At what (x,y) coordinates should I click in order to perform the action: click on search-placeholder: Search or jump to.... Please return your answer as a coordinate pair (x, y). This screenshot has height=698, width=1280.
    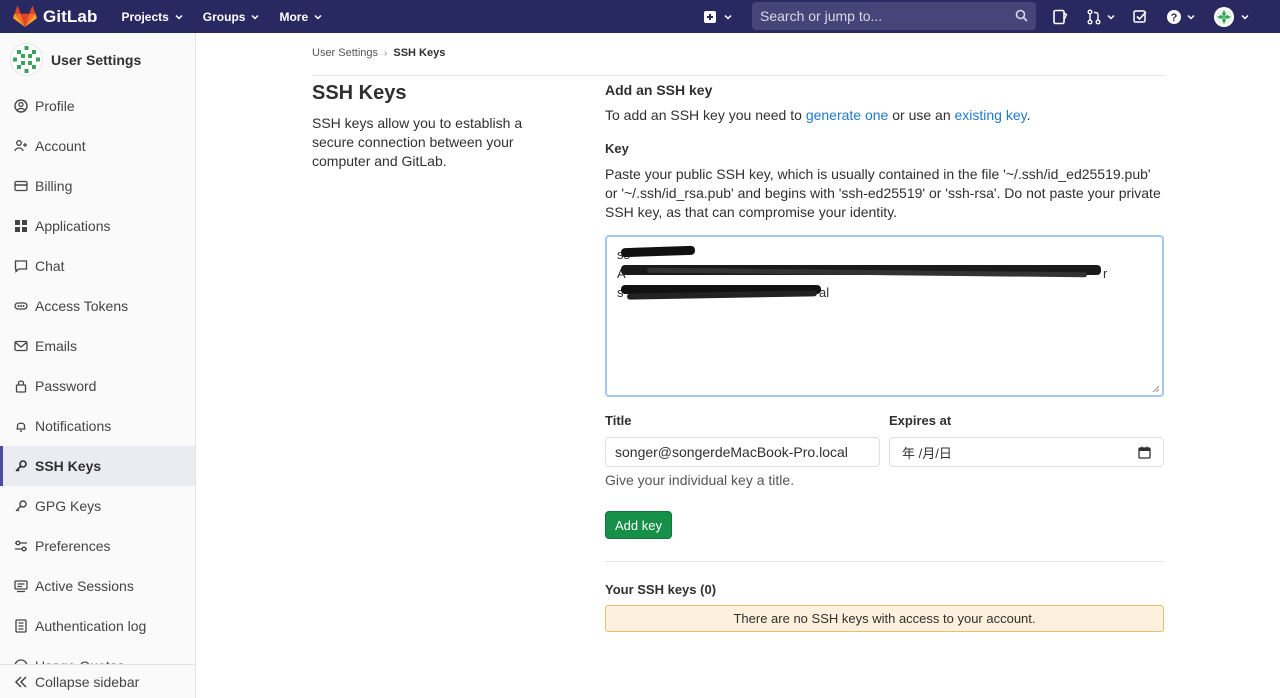
    Looking at the image, I should click on (821, 16).